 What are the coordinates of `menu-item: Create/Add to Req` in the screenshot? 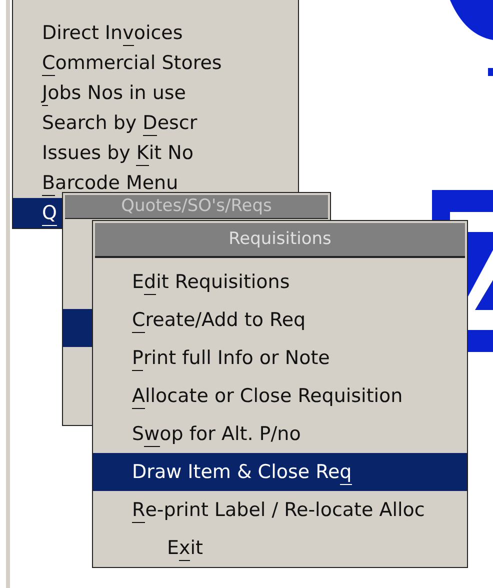 It's located at (280, 320).